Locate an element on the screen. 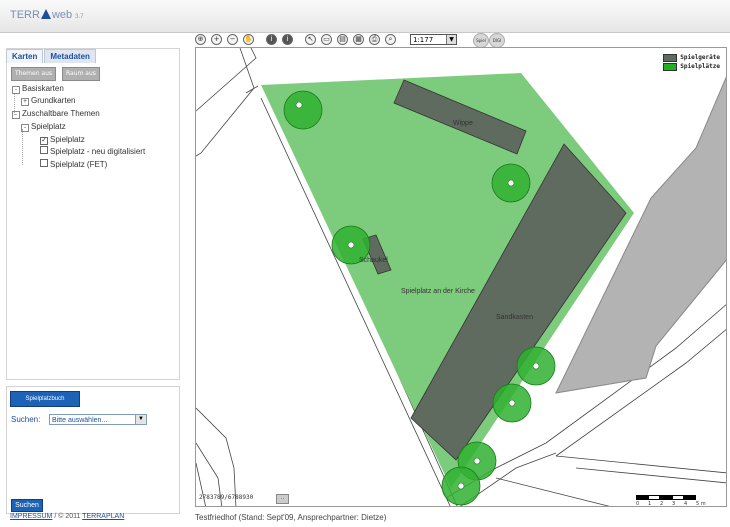 Image resolution: width=730 pixels, height=527 pixels. app-header: TERR web 3.7 is located at coordinates (365, 16).